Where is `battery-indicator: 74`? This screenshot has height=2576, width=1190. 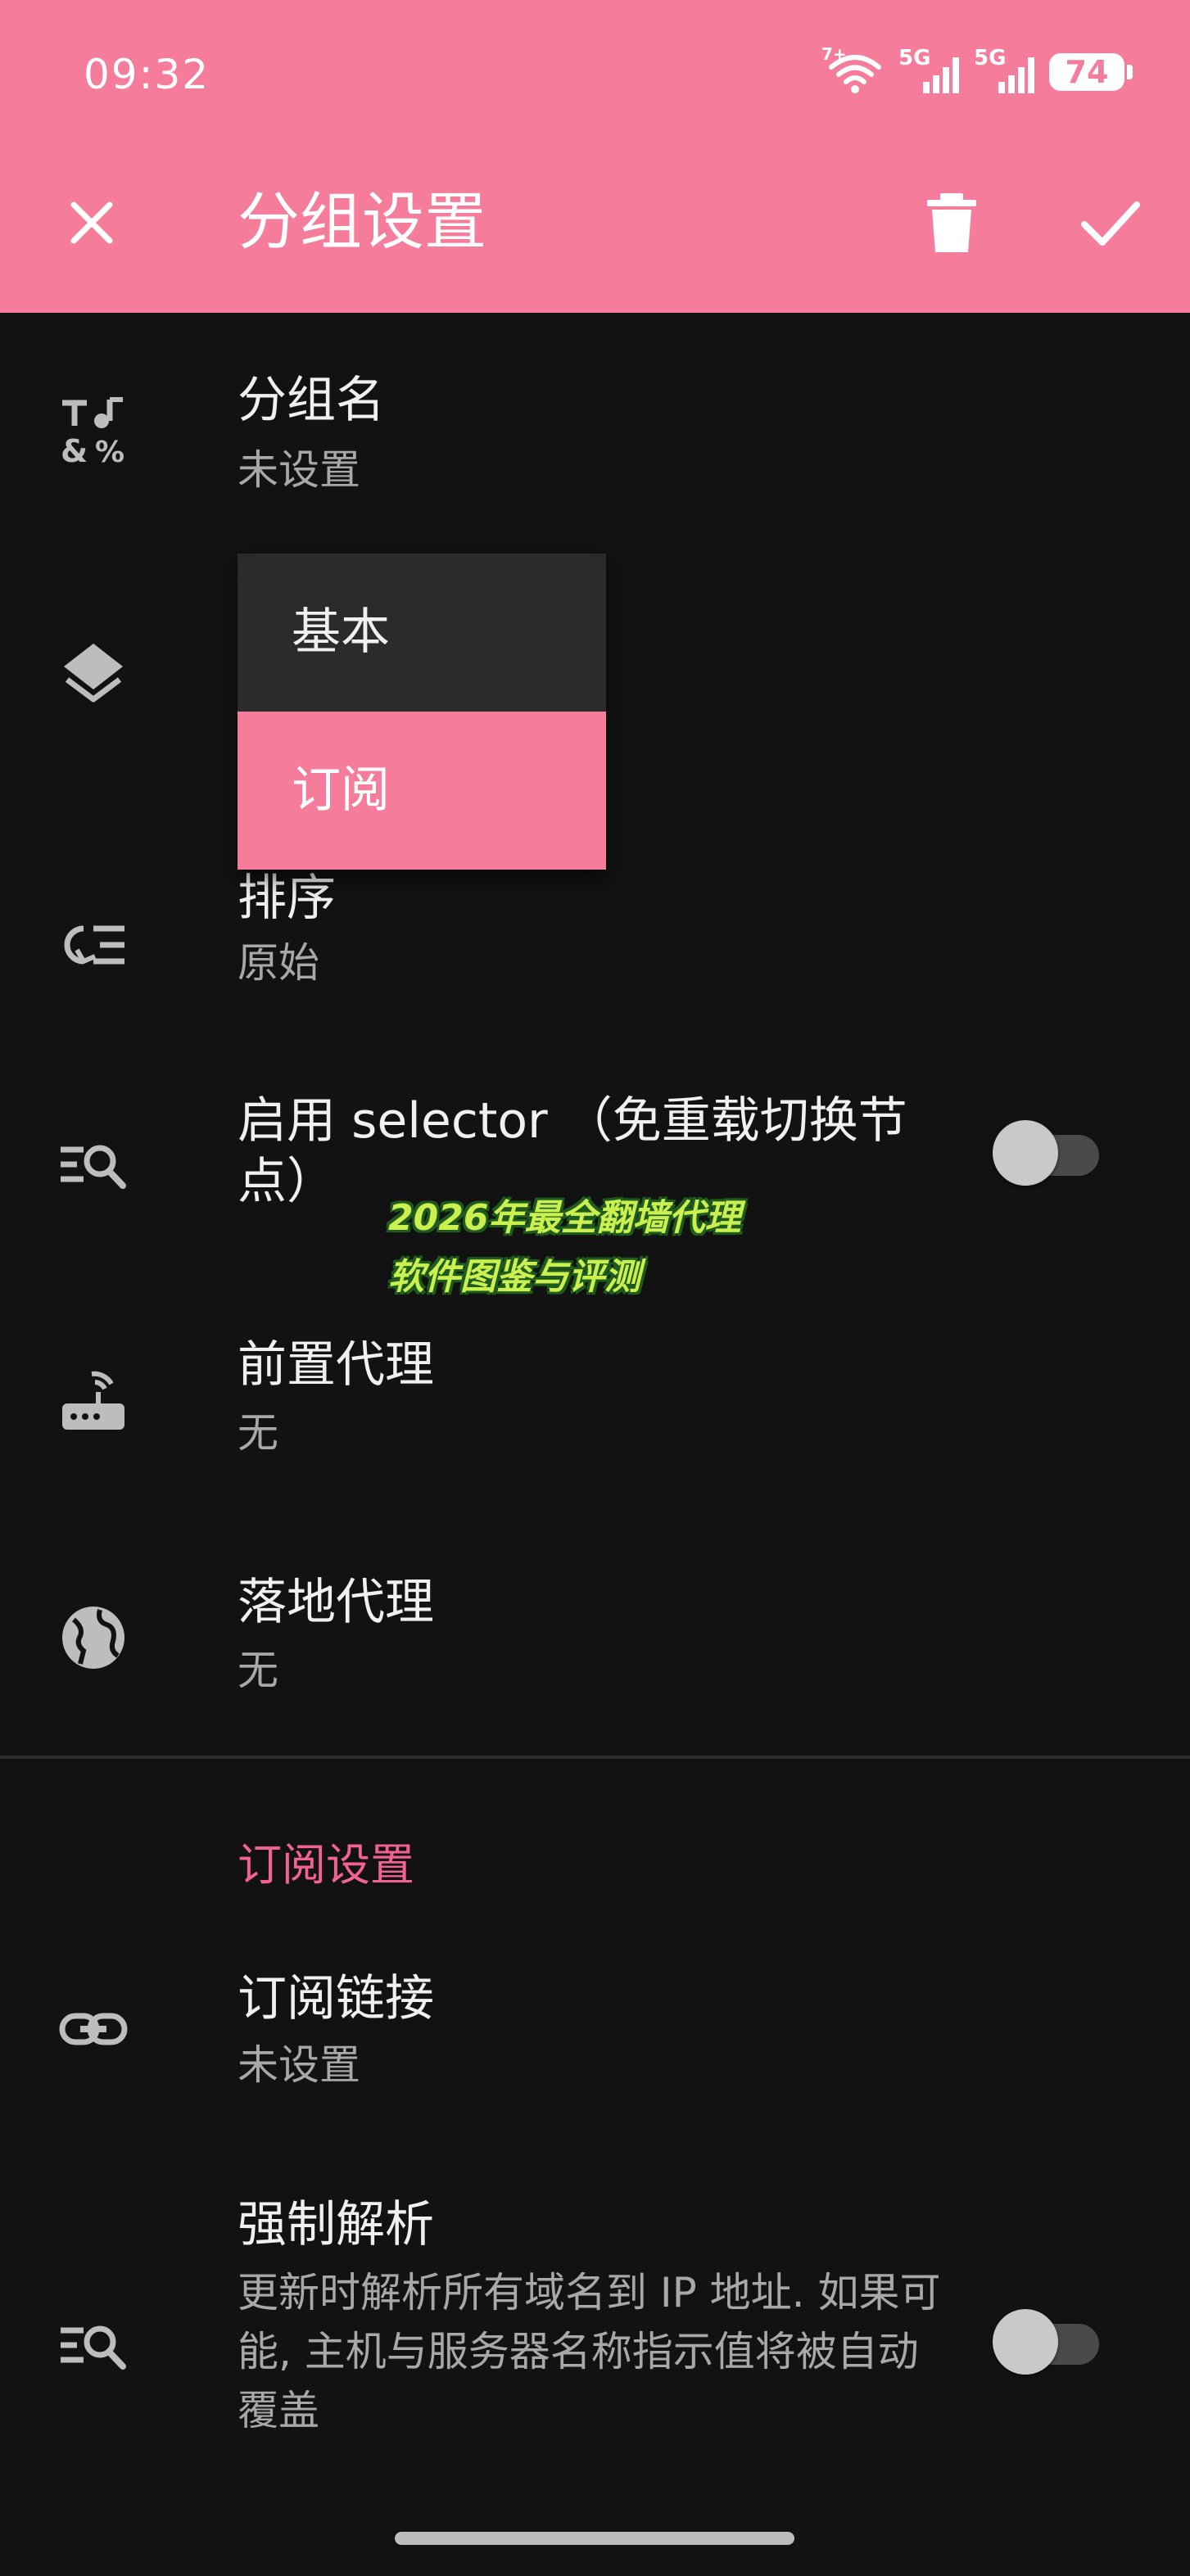 battery-indicator: 74 is located at coordinates (1091, 72).